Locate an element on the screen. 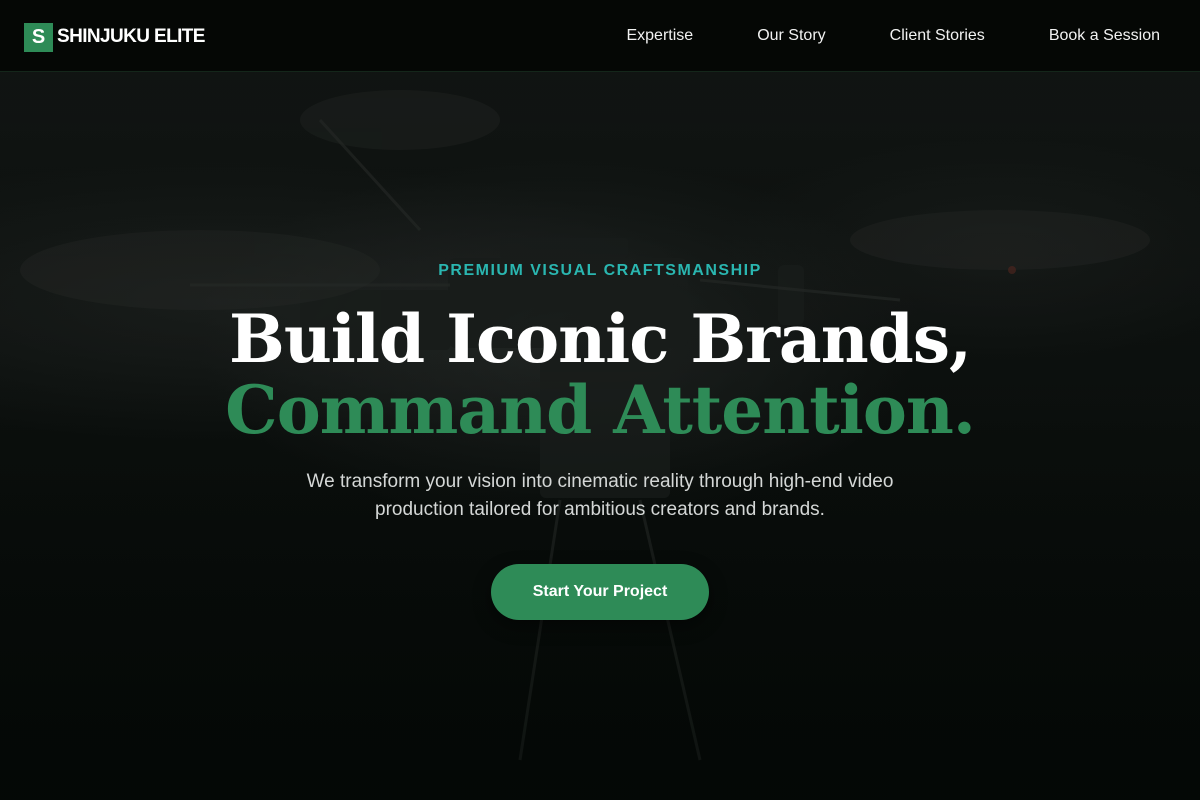 This screenshot has width=1200, height=800. hero-eyebrow: PREMIUM VISUAL CRAFTSMANSHIP is located at coordinates (600, 270).